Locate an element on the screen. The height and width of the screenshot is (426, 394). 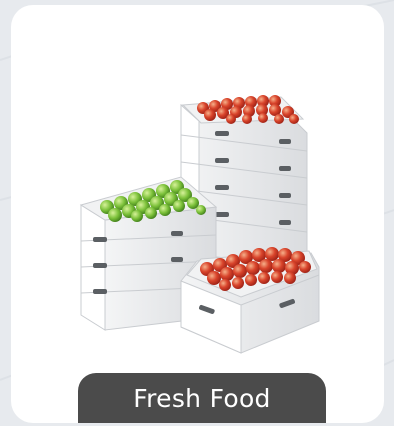
category-title: Fresh Food is located at coordinates (202, 398).